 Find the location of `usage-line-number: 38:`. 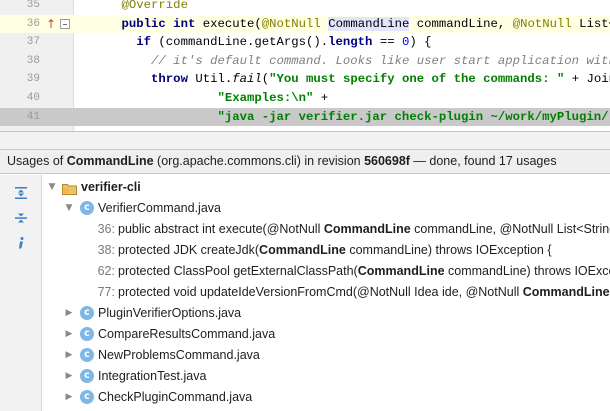

usage-line-number: 38: is located at coordinates (106, 250).